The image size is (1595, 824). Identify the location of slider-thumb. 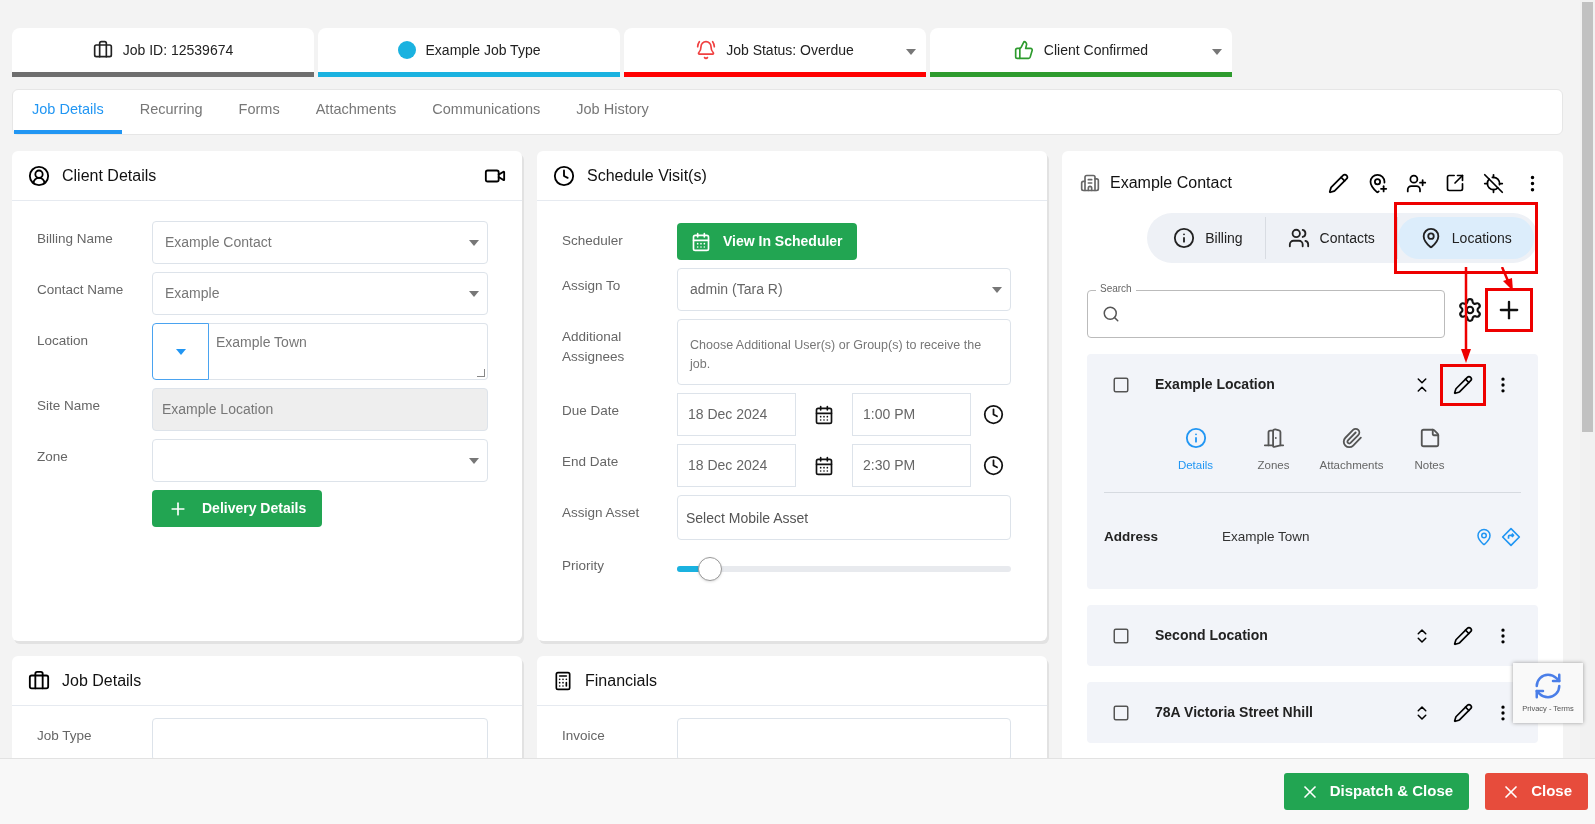
(710, 569).